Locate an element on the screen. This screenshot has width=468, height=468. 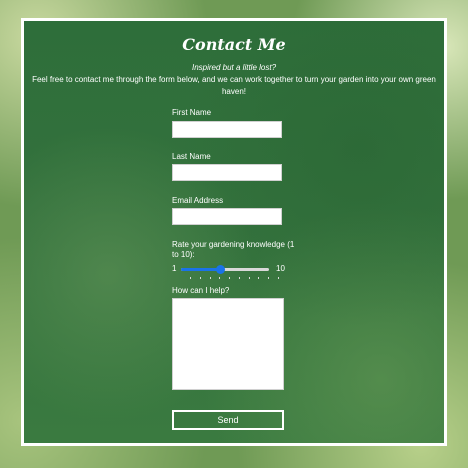
last-name-label: Last Name is located at coordinates (191, 156).